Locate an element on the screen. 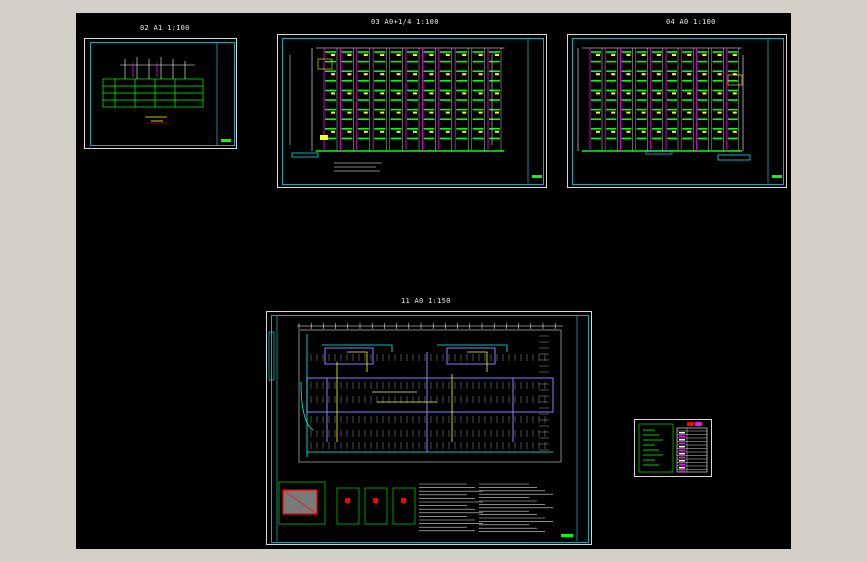  sheet-04-title: 04 A0 1:100 is located at coordinates (691, 22).